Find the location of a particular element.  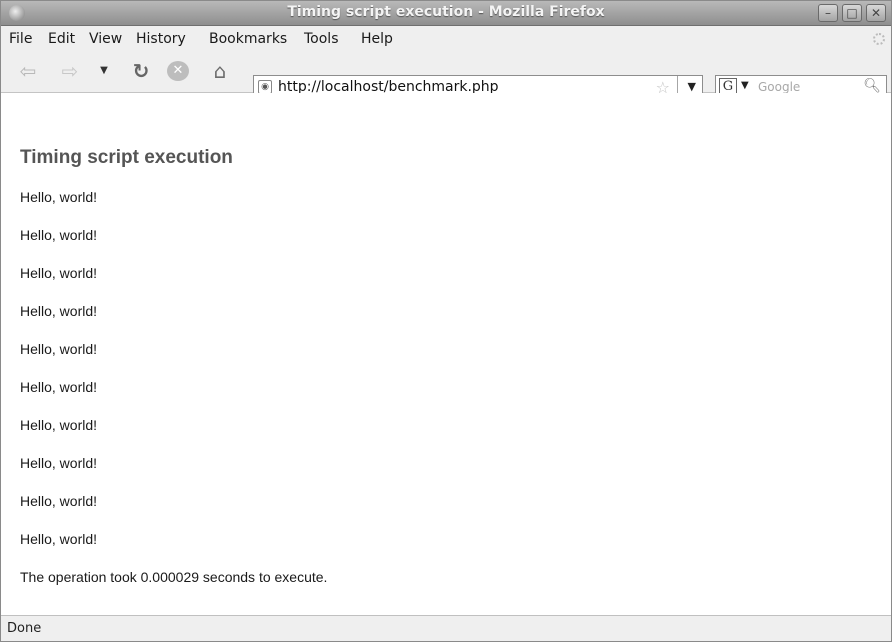

stop-icon: ✕ is located at coordinates (178, 70).